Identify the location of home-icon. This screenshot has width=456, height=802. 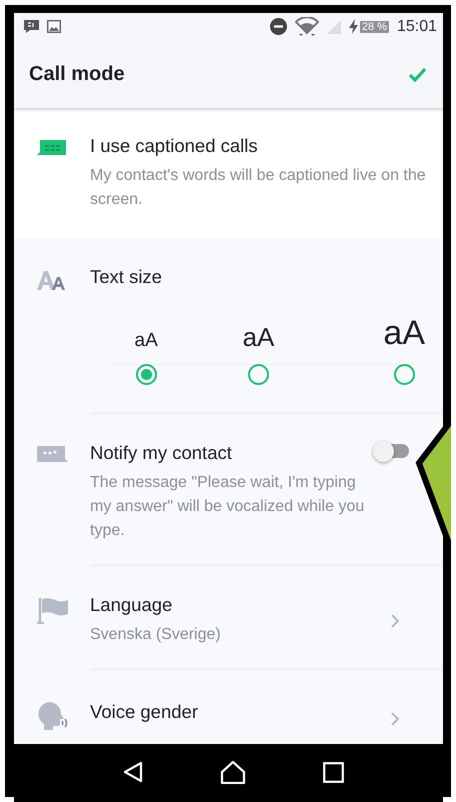
(233, 772).